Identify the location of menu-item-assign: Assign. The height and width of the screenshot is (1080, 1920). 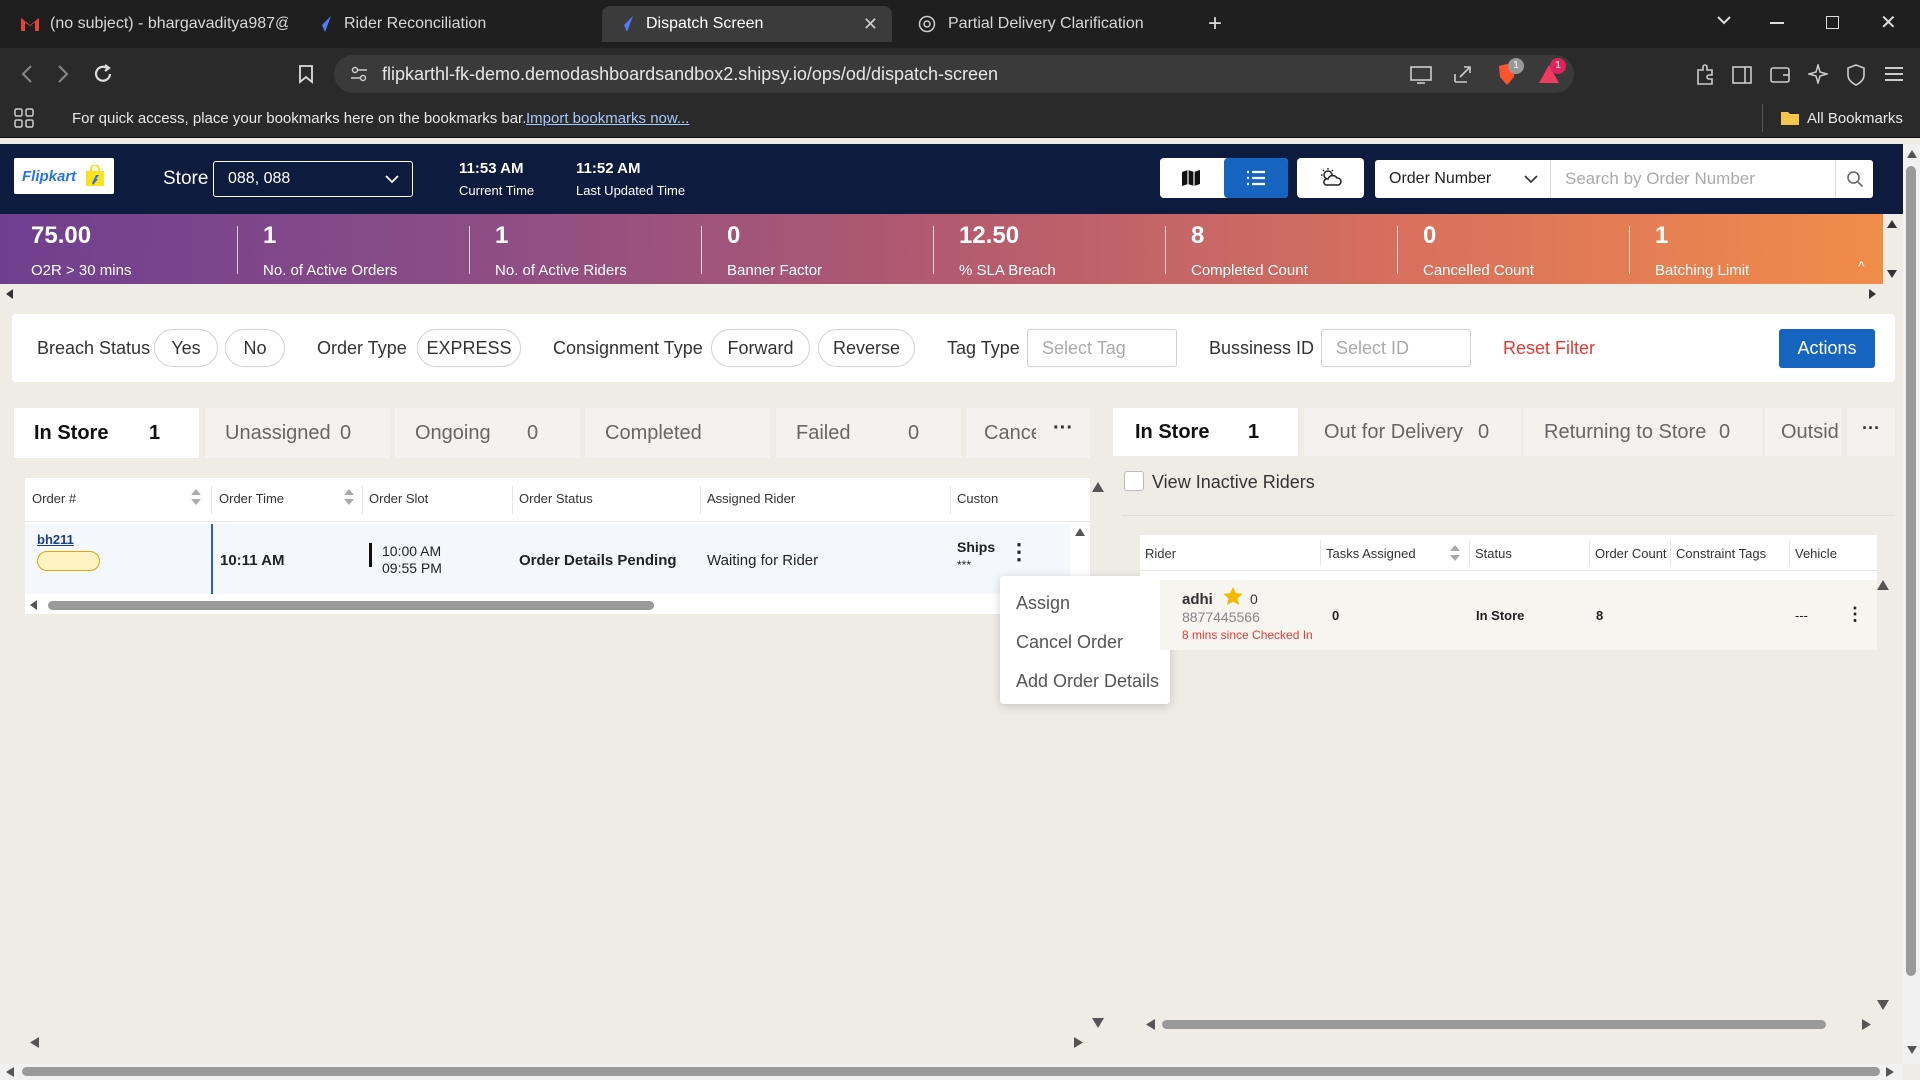
(1043, 603).